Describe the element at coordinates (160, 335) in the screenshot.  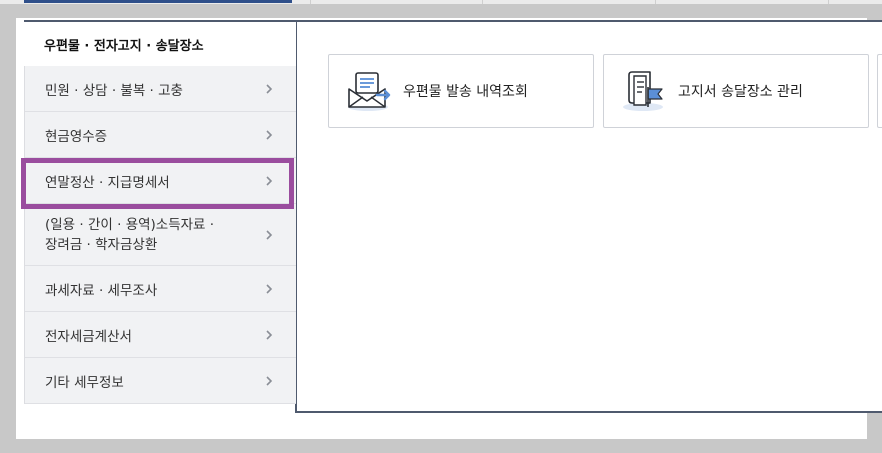
I see `sidebar-item-e-tax-invoice: 전자세금계산서` at that location.